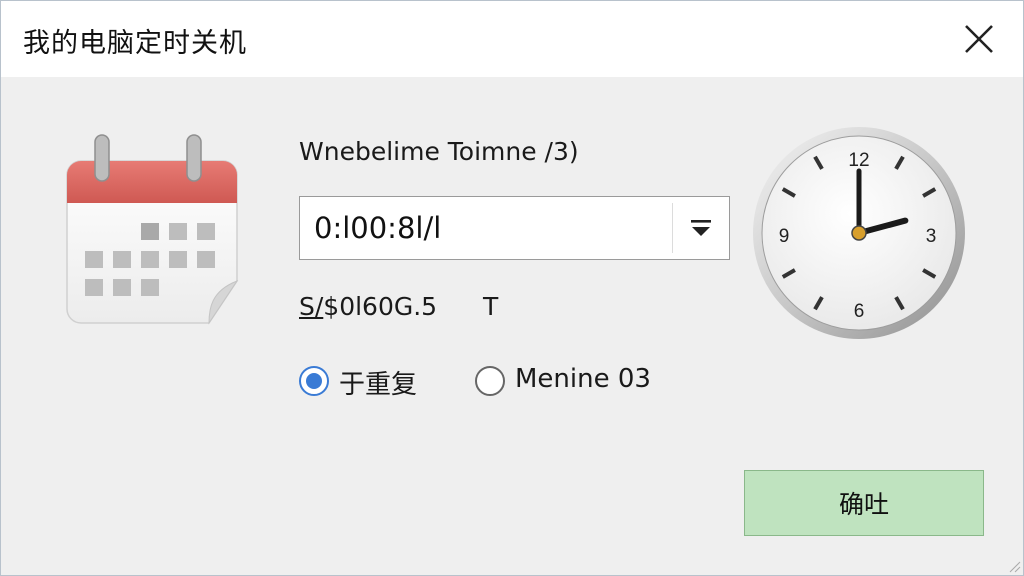 This screenshot has width=1024, height=576. I want to click on info-underlined-text: S/, so click(311, 306).